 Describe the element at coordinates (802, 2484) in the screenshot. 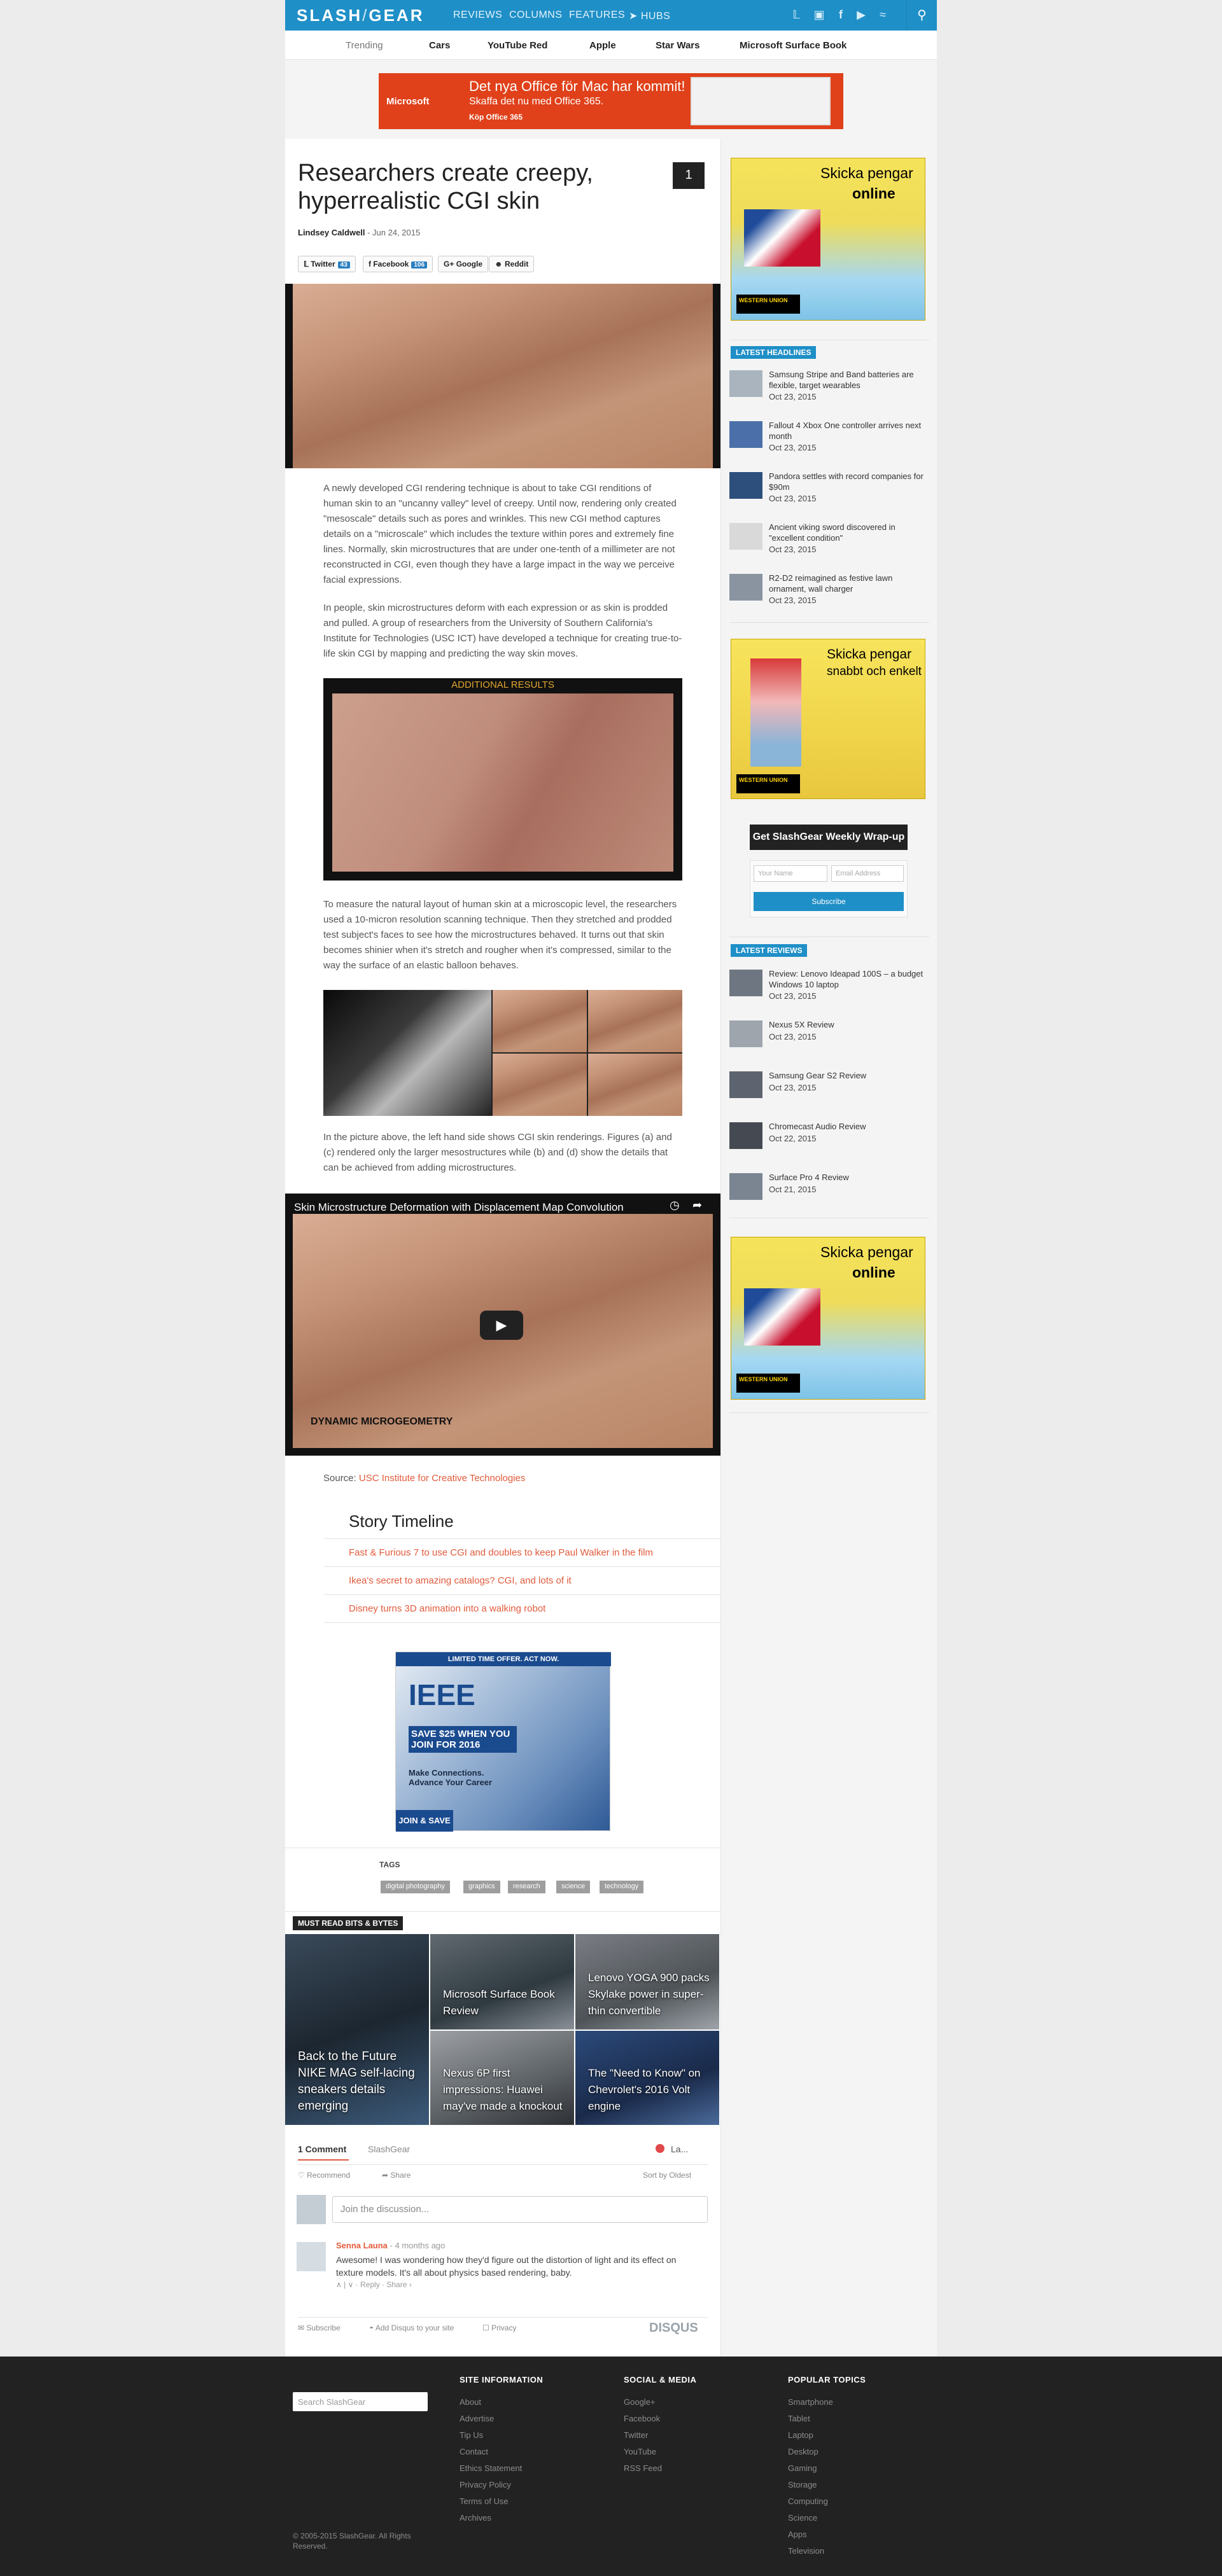

I see `footer-link: Storage` at that location.